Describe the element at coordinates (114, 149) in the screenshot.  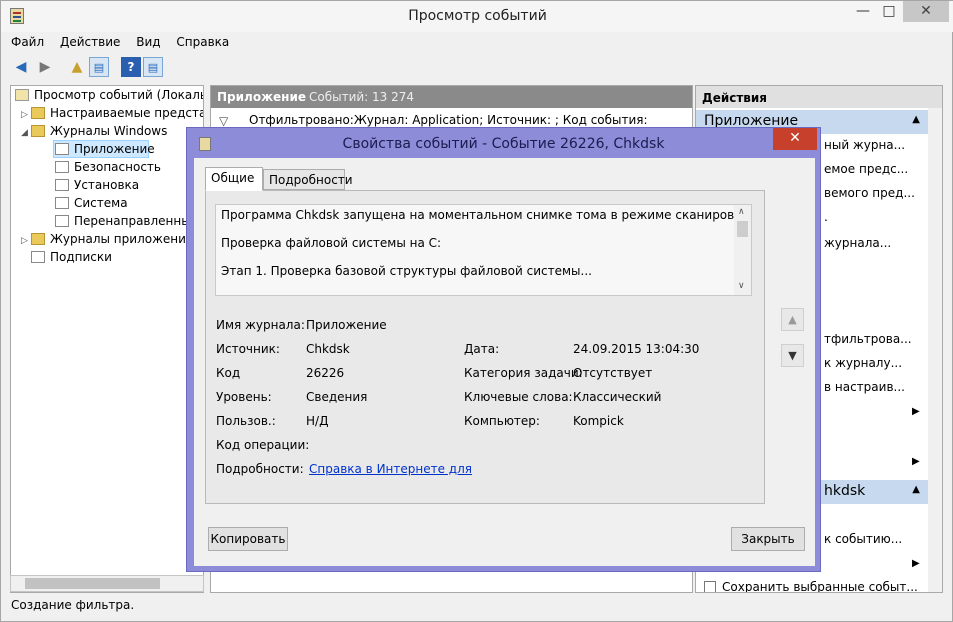
I see `tree-node-label: Приложение` at that location.